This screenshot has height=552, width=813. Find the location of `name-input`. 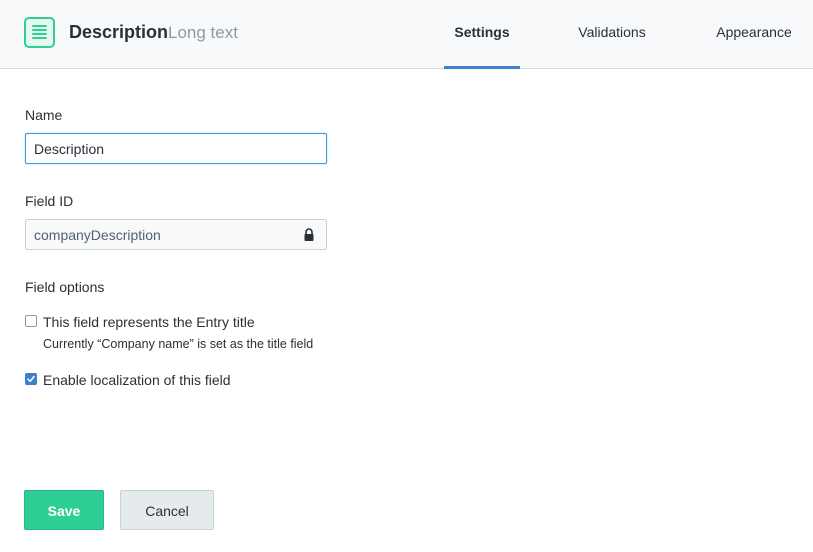

name-input is located at coordinates (176, 148).